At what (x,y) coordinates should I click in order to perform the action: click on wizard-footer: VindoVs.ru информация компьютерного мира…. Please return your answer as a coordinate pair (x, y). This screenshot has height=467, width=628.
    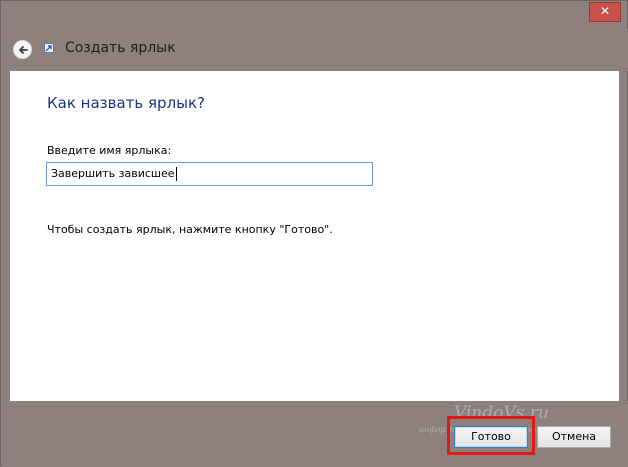
    Looking at the image, I should click on (314, 434).